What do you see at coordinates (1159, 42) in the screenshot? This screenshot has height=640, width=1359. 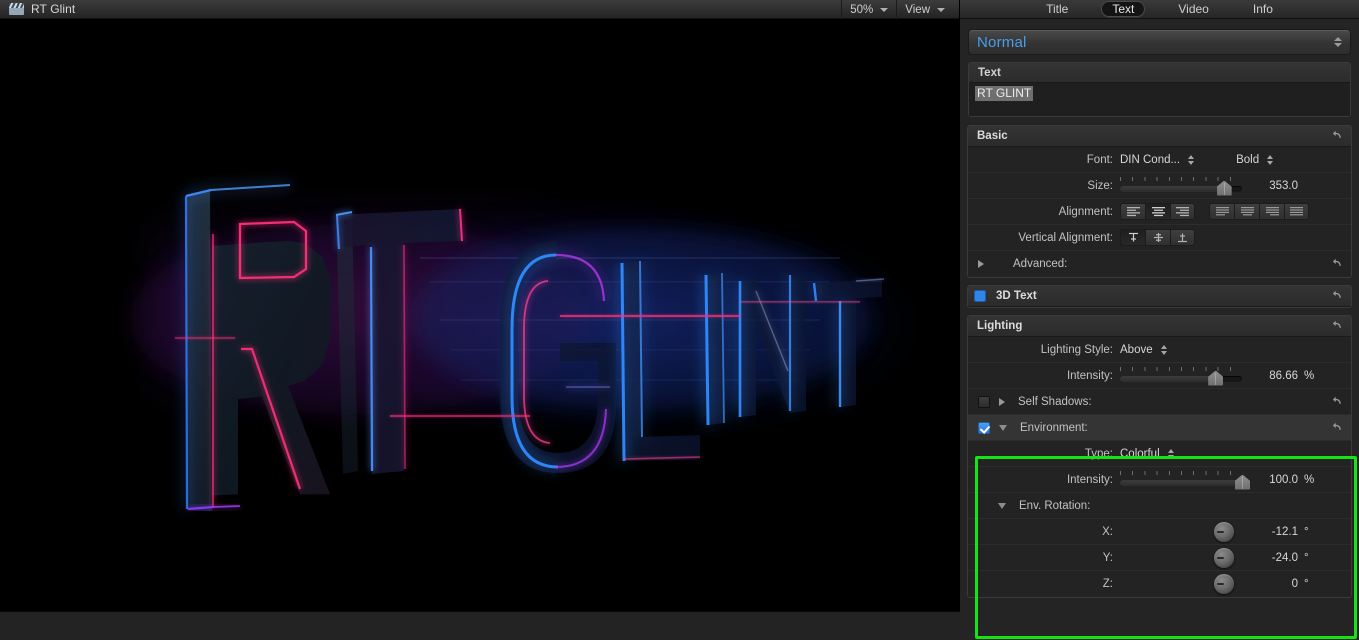 I see `text-style-popup: Normal` at bounding box center [1159, 42].